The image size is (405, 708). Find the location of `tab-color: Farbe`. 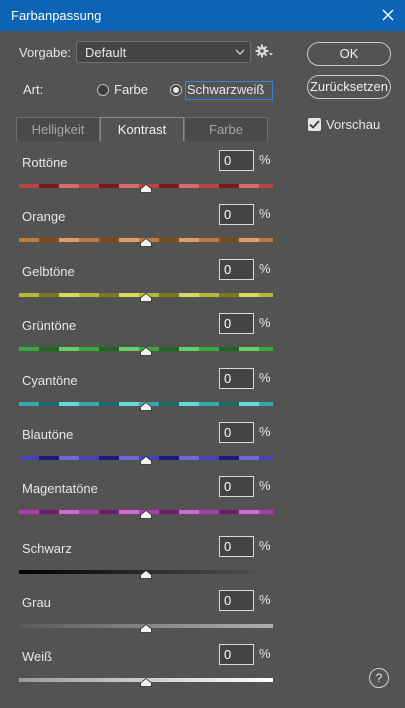

tab-color: Farbe is located at coordinates (226, 129).